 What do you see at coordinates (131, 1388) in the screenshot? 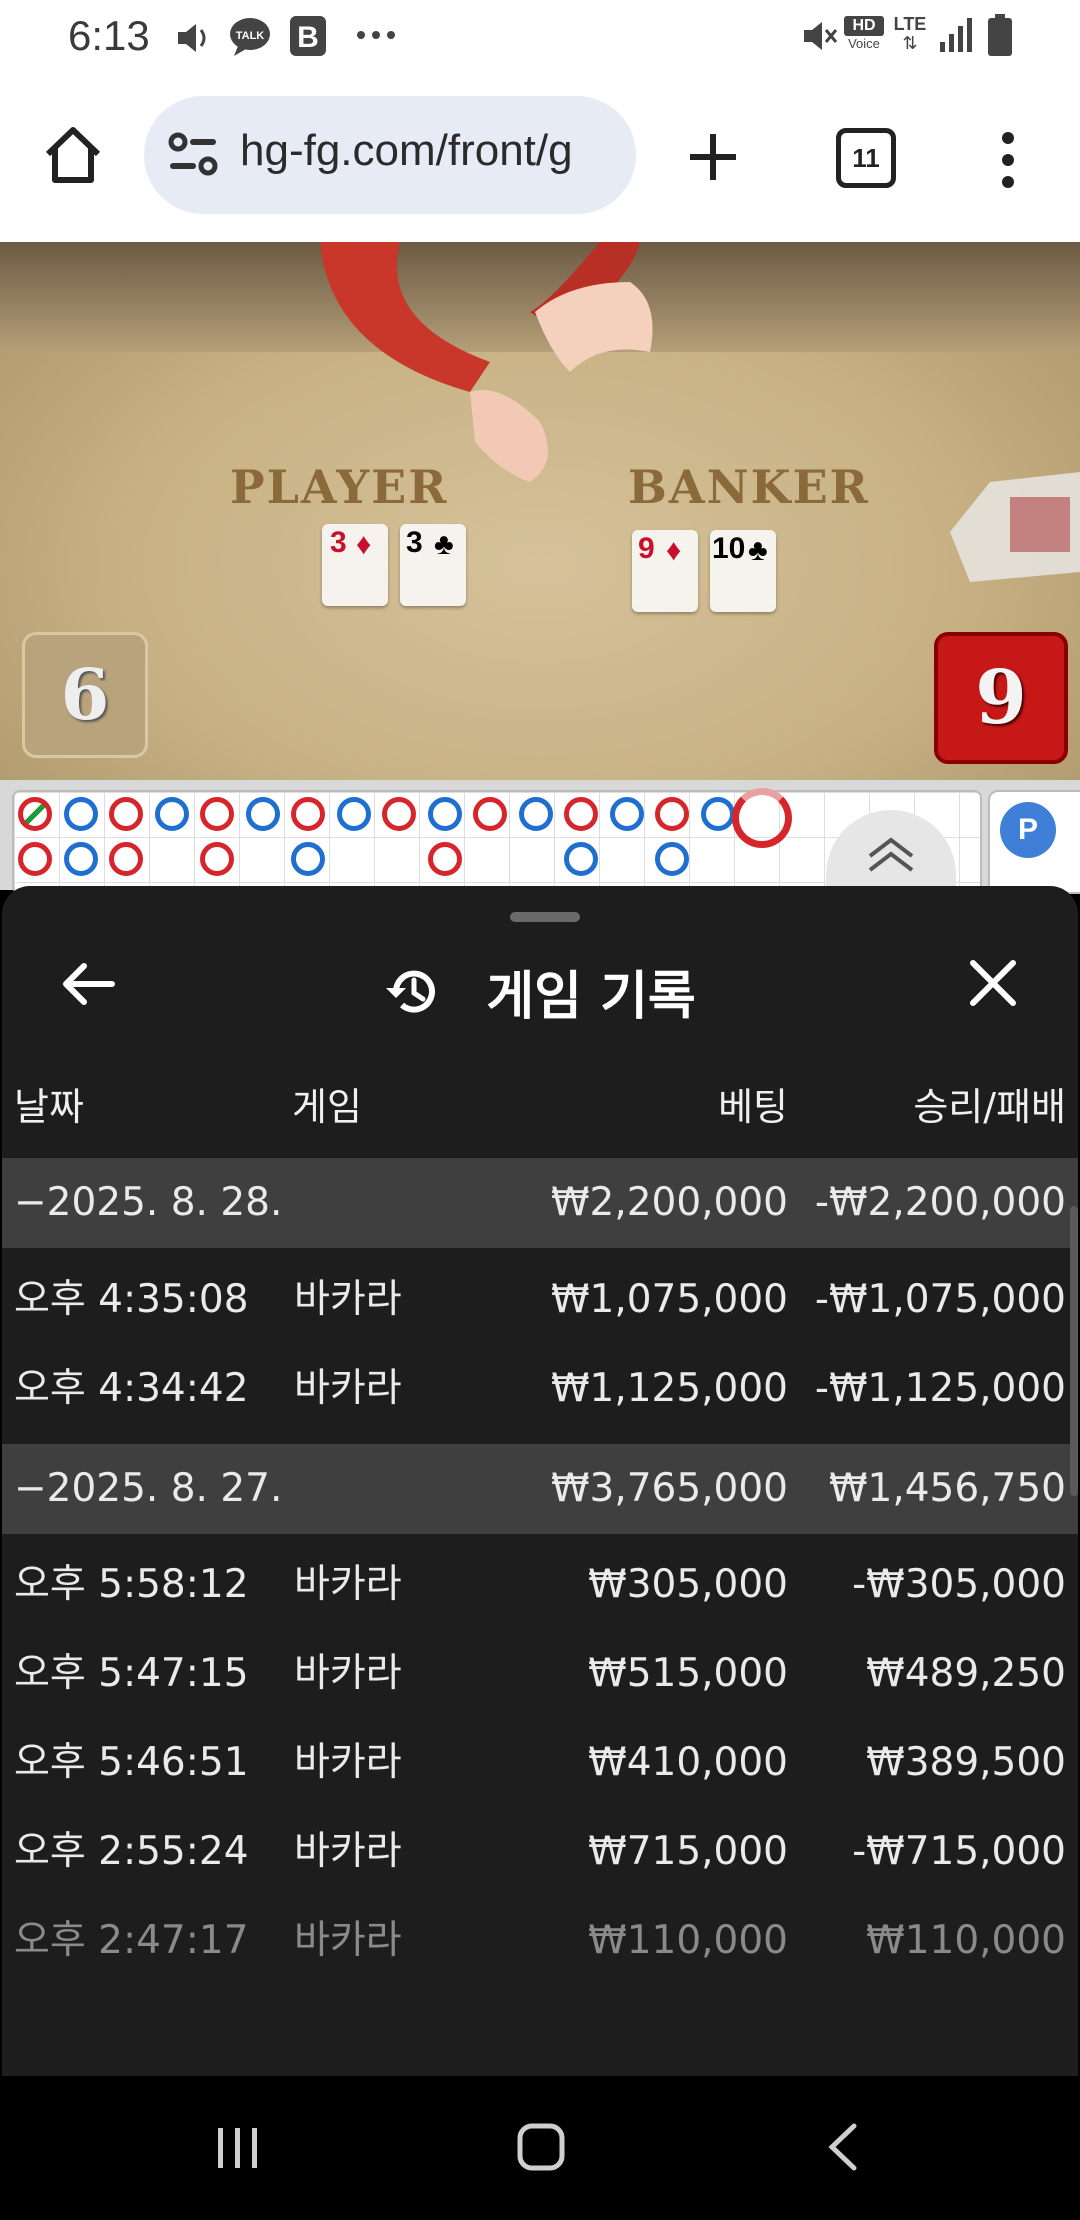
I see `row-time: 오후 4:34:42` at bounding box center [131, 1388].